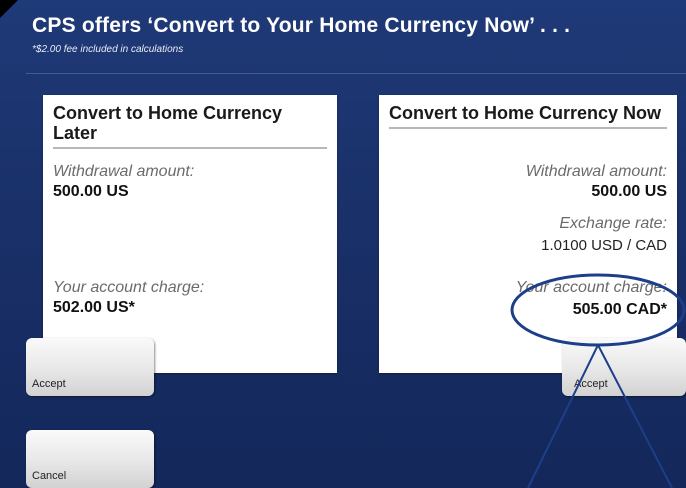 The image size is (686, 488). What do you see at coordinates (94, 307) in the screenshot?
I see `charge-value: 502.00 US*` at bounding box center [94, 307].